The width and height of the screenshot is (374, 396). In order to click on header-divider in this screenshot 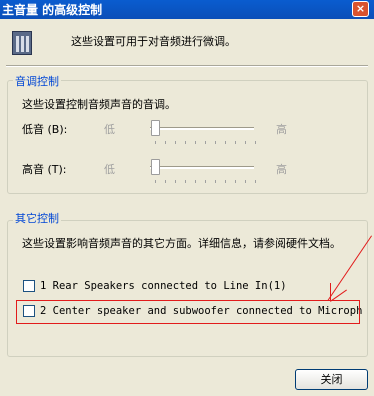, I will do `click(187, 66)`.